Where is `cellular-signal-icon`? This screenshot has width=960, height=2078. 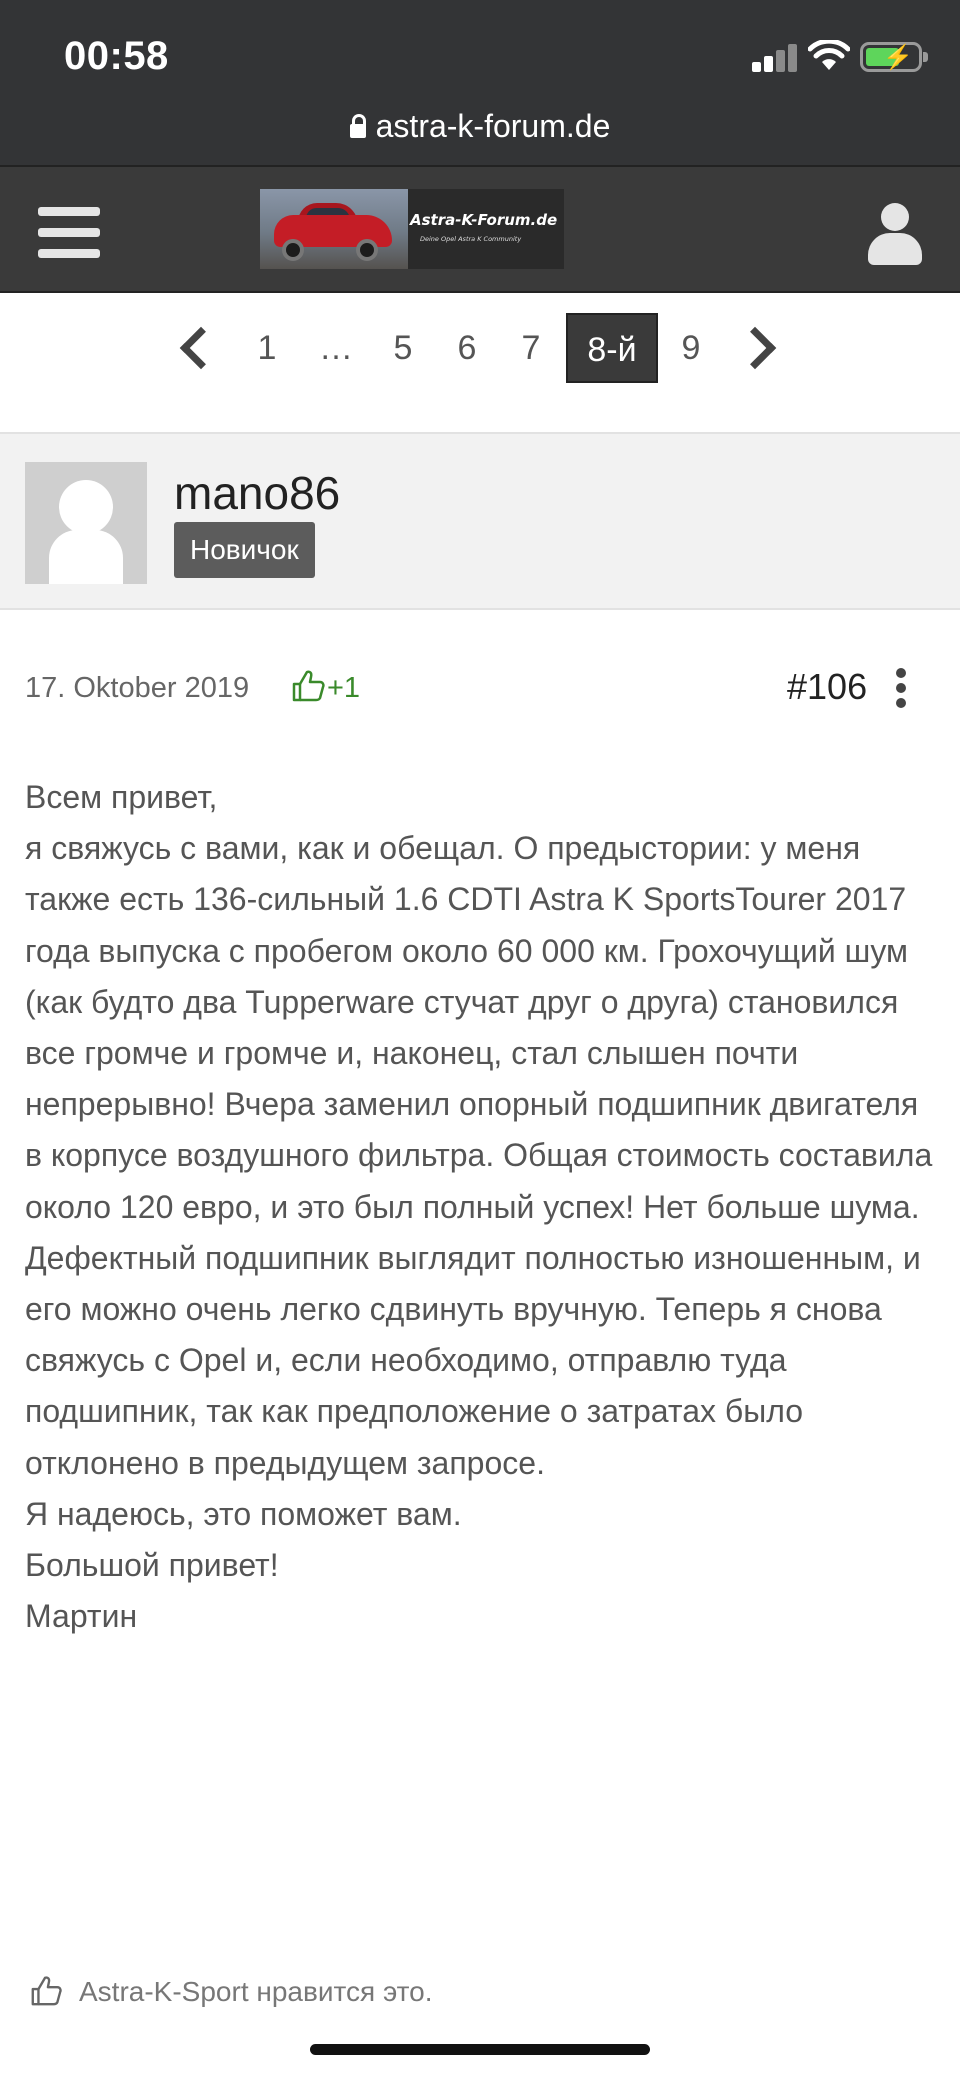
cellular-signal-icon is located at coordinates (775, 58).